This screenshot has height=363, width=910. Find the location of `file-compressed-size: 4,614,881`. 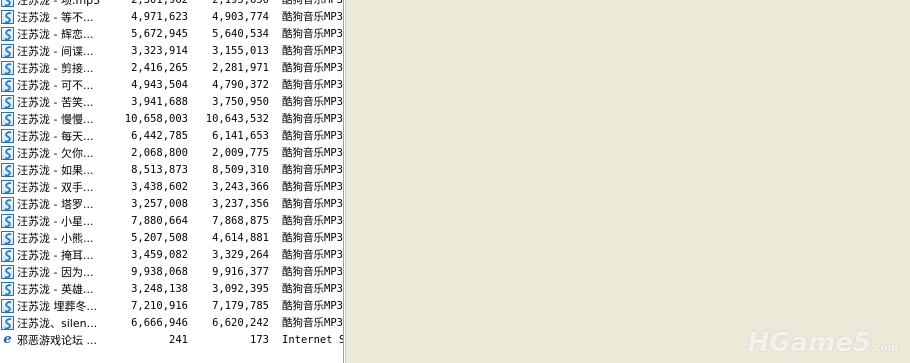

file-compressed-size: 4,614,881 is located at coordinates (240, 238).